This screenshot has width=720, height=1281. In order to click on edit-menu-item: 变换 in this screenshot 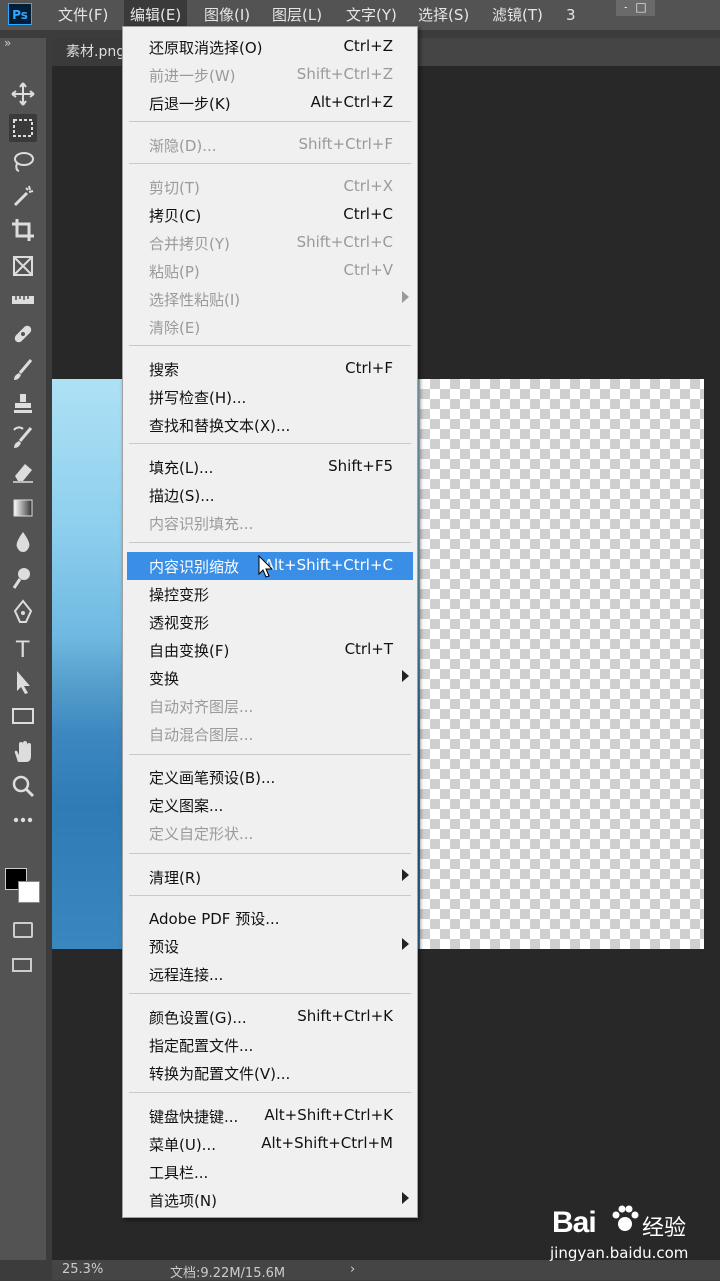, I will do `click(270, 678)`.